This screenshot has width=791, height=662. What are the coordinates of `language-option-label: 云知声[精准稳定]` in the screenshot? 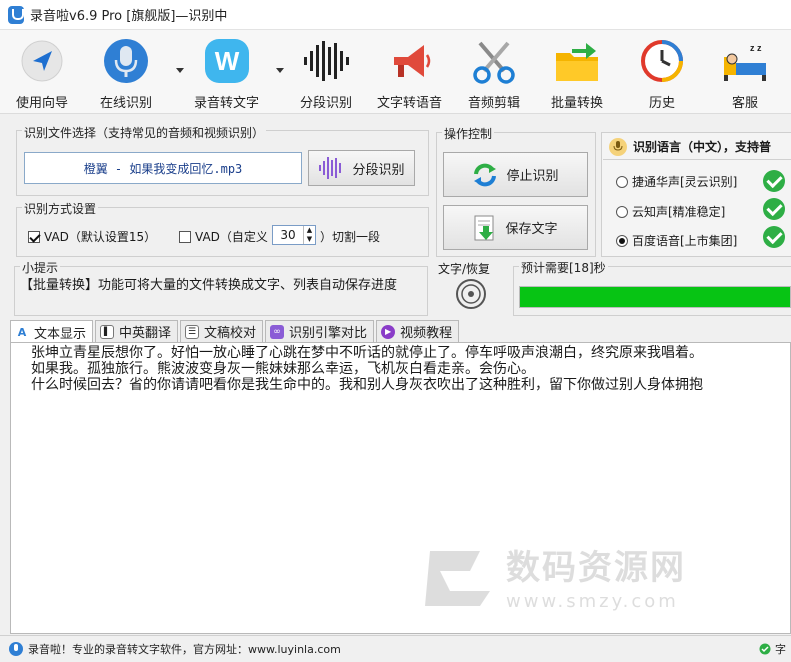 It's located at (679, 212).